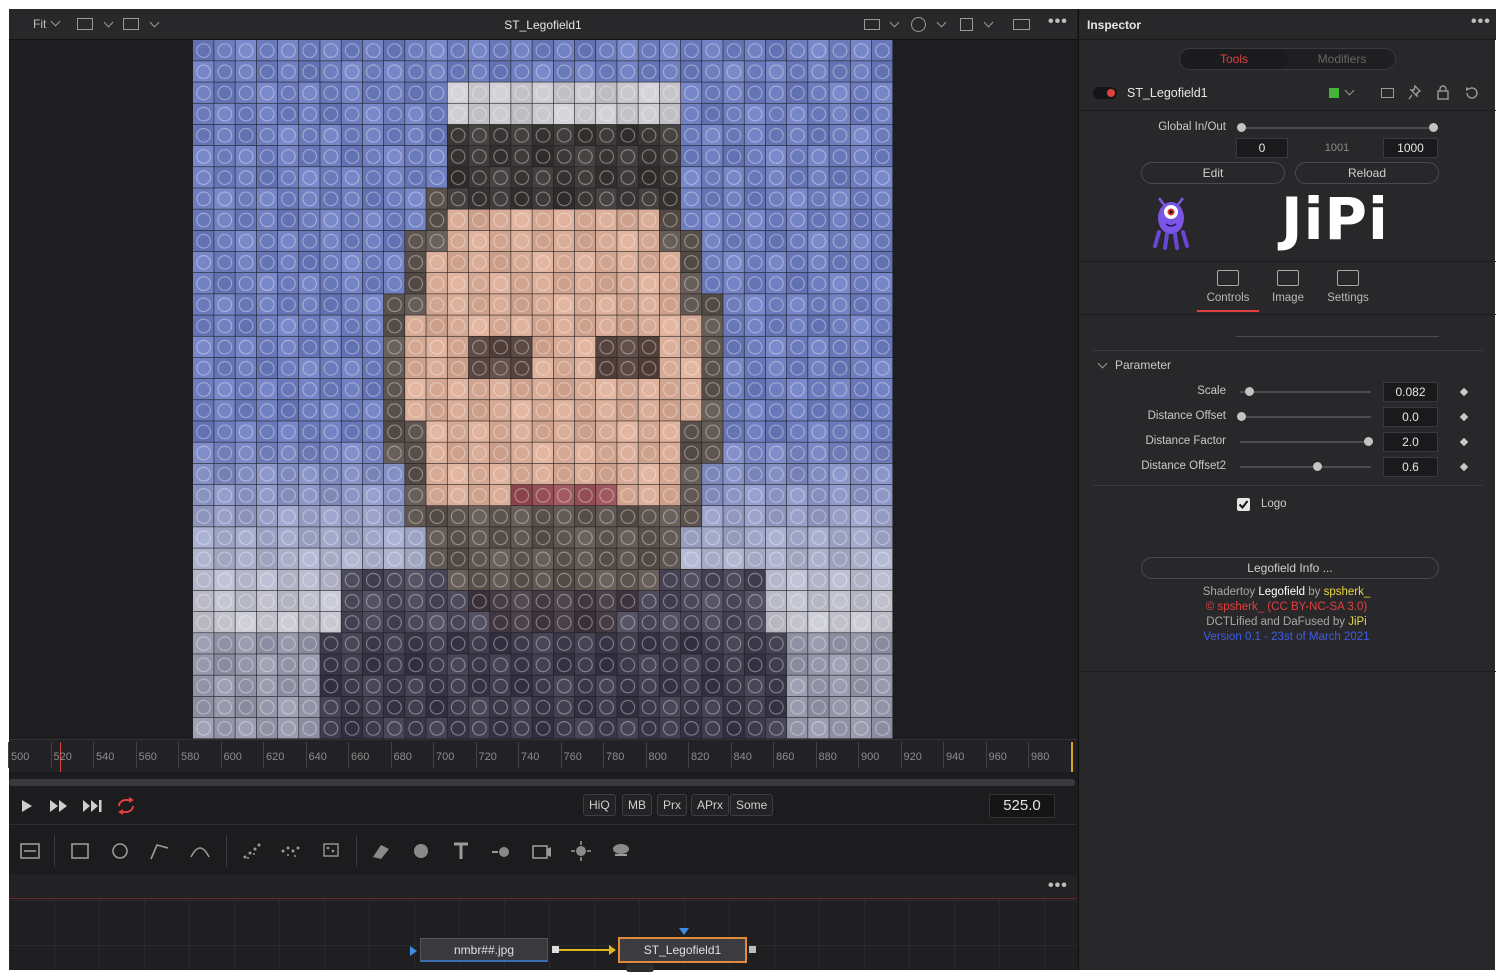  Describe the element at coordinates (1410, 467) in the screenshot. I see `param-value-field: 0.6` at that location.